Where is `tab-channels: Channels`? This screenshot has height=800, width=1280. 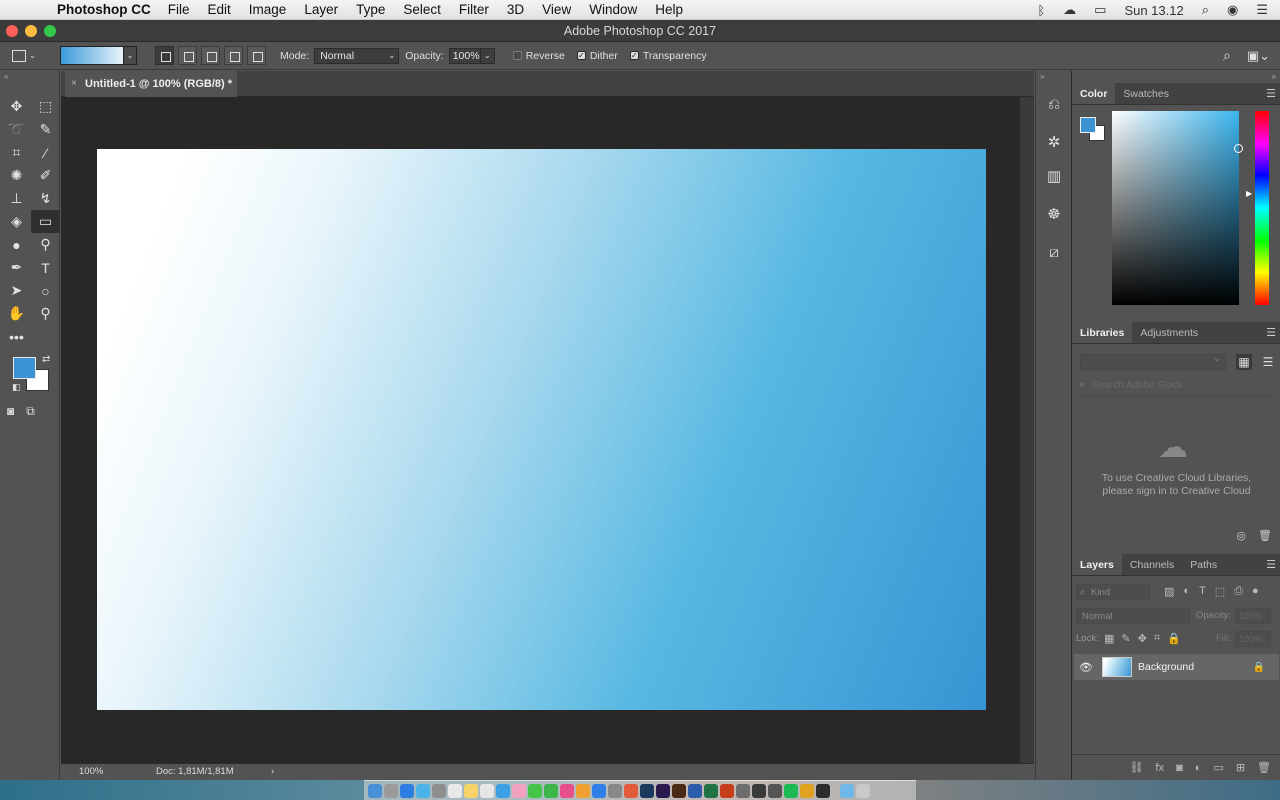 tab-channels: Channels is located at coordinates (1152, 564).